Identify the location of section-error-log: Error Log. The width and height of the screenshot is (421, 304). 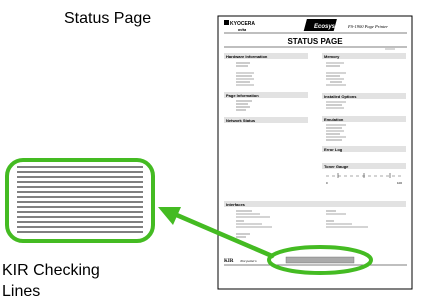
(333, 149).